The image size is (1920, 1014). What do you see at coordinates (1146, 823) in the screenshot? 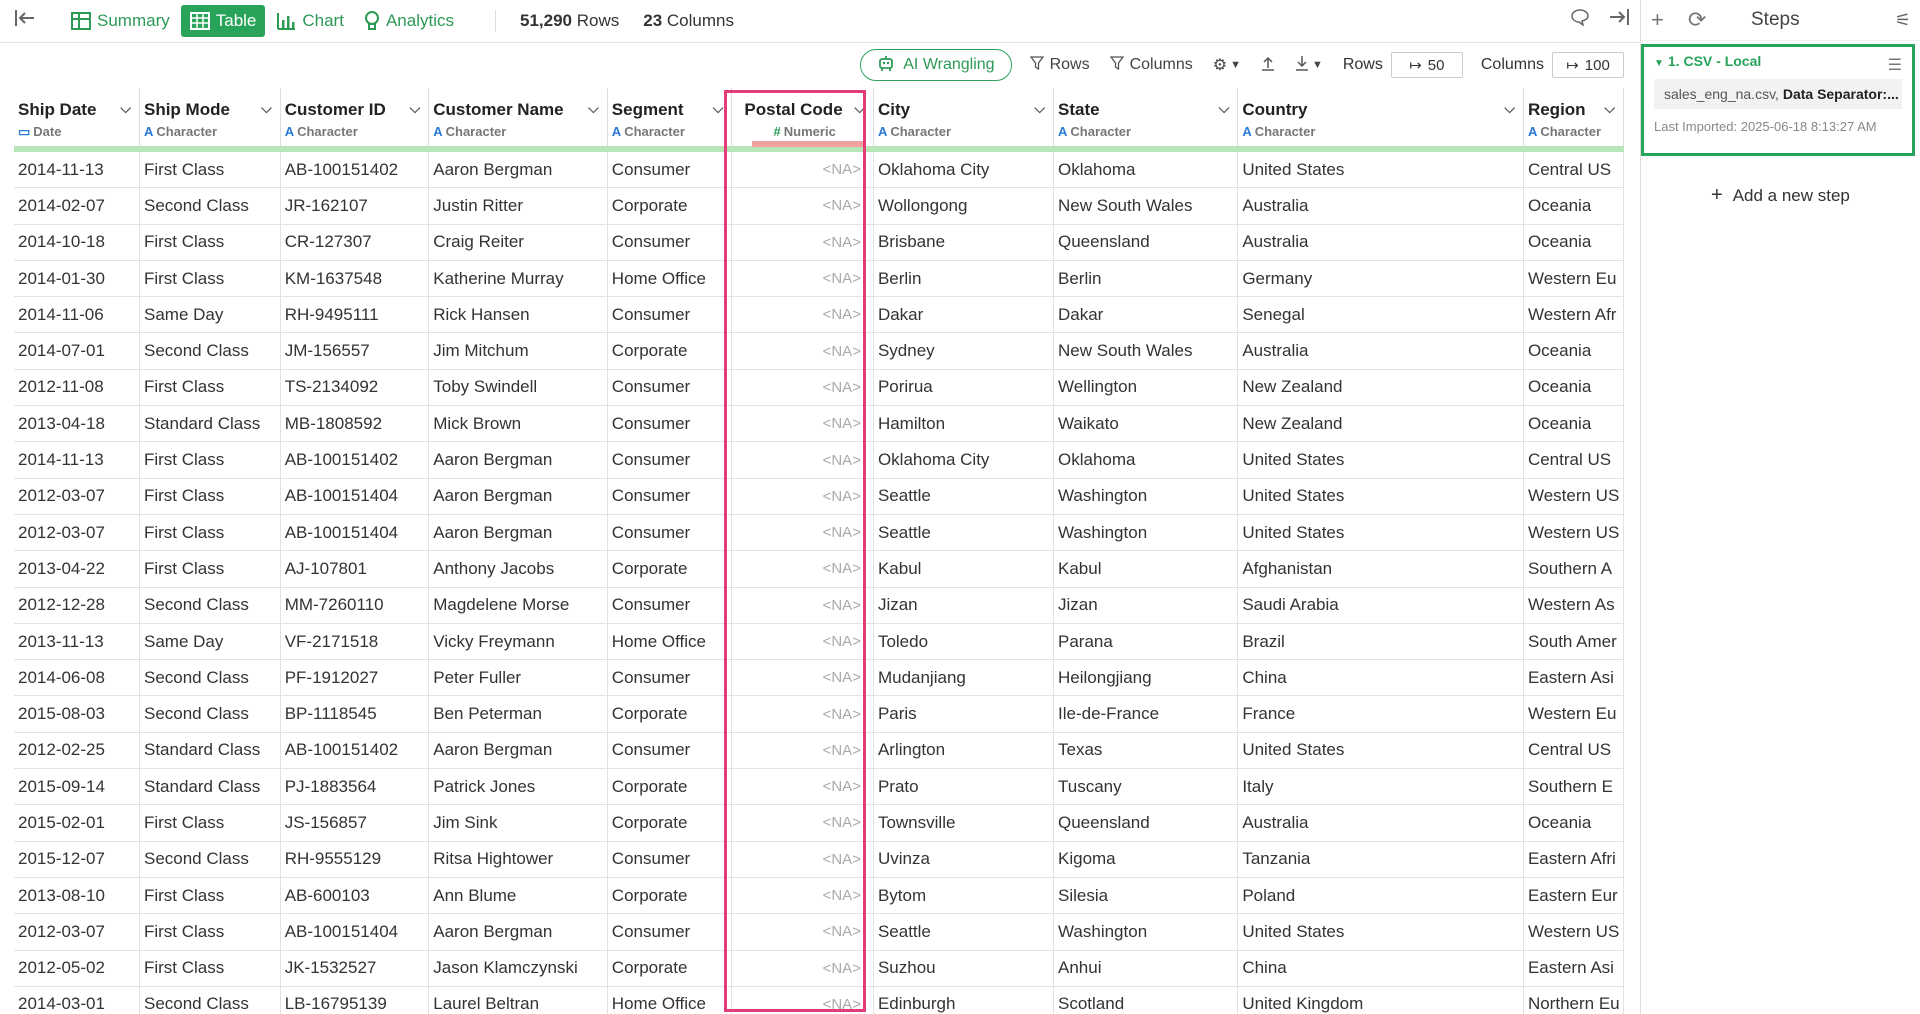
I see `table-cell: Queensland` at bounding box center [1146, 823].